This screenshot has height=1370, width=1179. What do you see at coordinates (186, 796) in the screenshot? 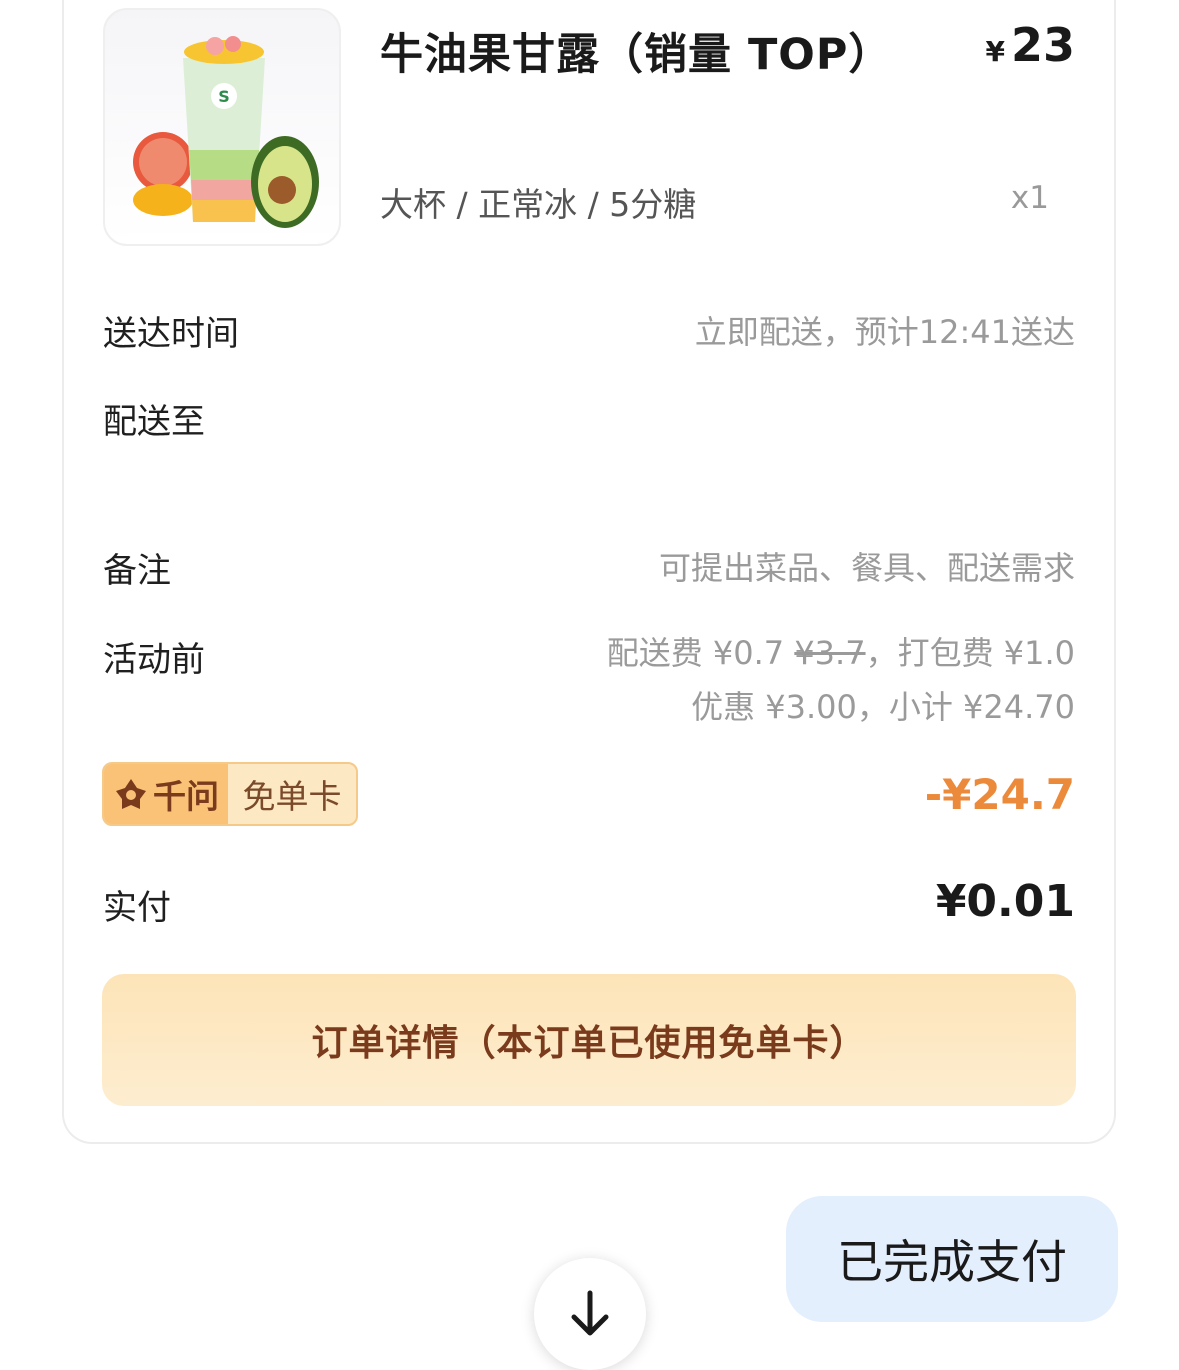
I see `coupon-brand-label: 千问` at bounding box center [186, 796].